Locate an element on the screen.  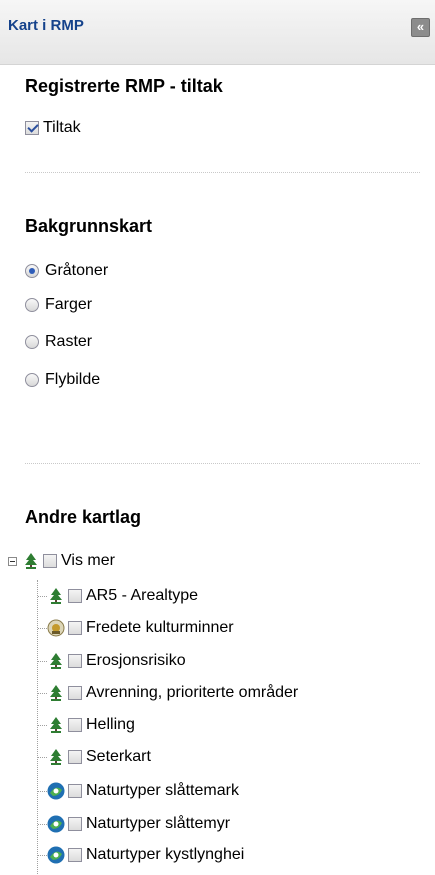
tiltak-option: Tiltak is located at coordinates (53, 128).